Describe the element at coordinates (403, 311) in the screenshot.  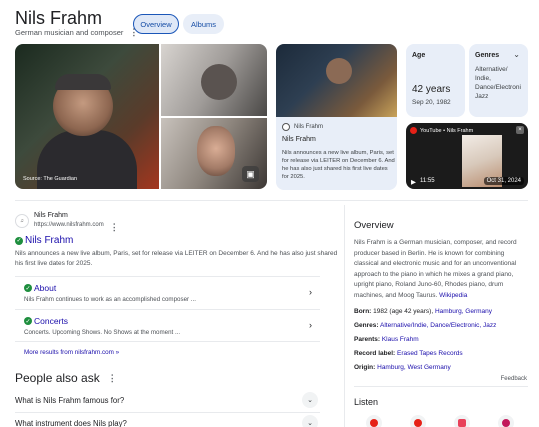
I see `fact-value: 1982 (age 42 years),` at that location.